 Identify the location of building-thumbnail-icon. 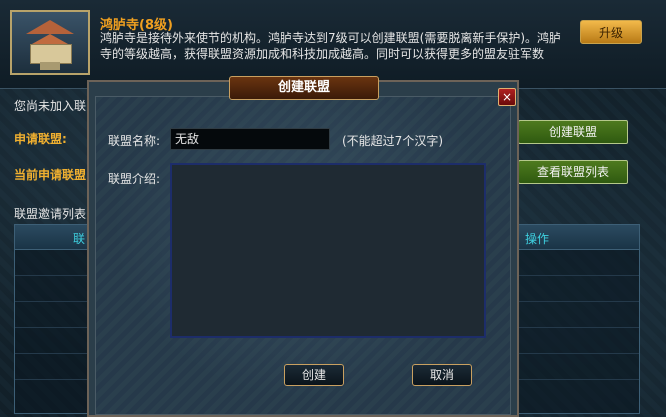
(50, 42).